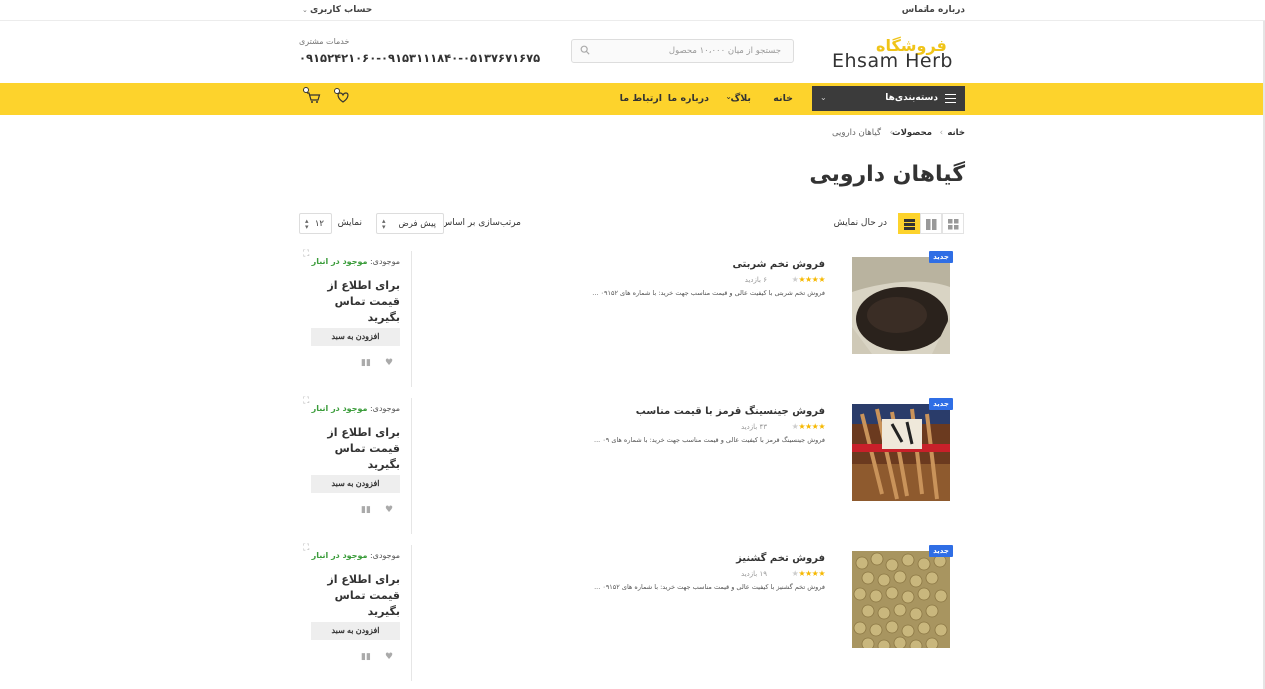  I want to click on columns-view-button, so click(931, 223).